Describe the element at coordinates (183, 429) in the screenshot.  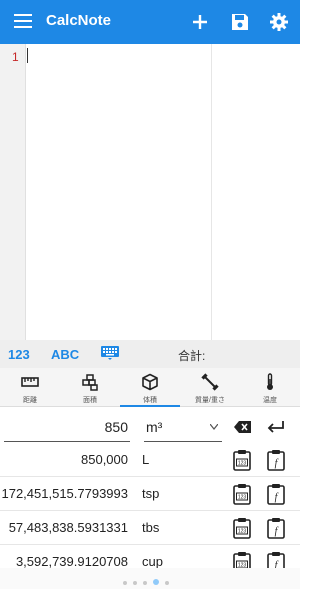
I see `unit-dropdown: m³` at that location.